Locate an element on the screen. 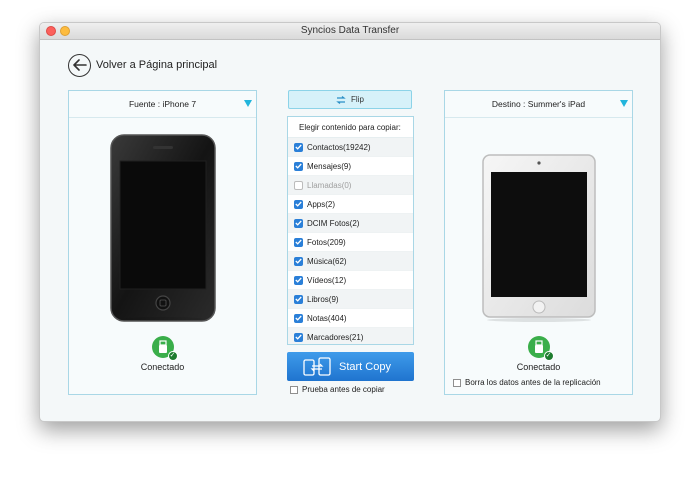 This screenshot has height=478, width=700. content-item-row: DCIM Fotos(2) is located at coordinates (350, 223).